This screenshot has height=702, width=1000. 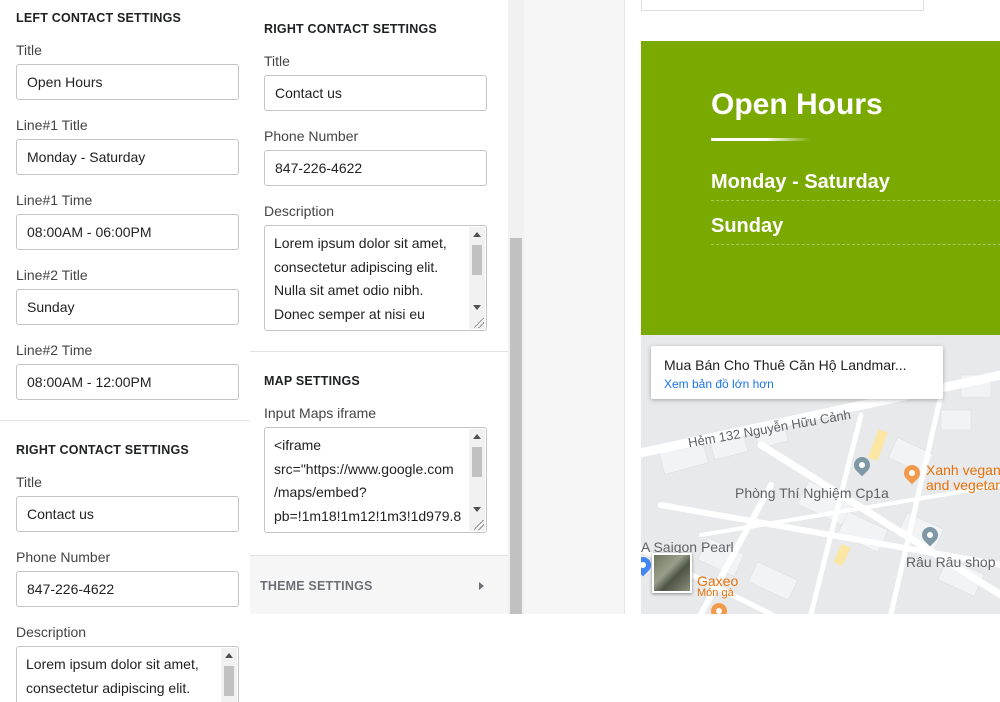 I want to click on open-hours-title: Open Hours, so click(x=797, y=104).